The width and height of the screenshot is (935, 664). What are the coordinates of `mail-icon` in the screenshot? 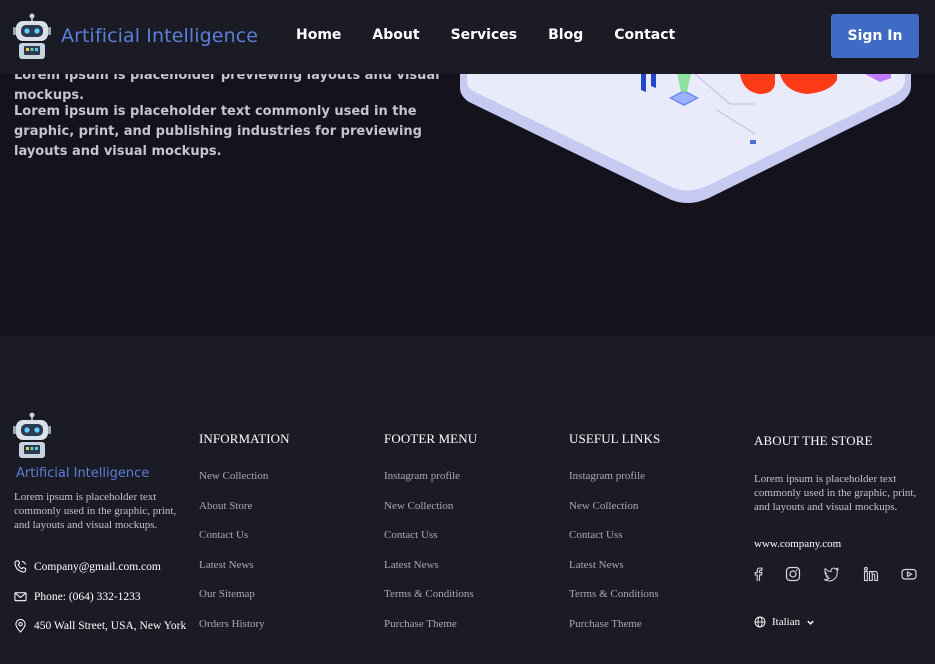 It's located at (20, 597).